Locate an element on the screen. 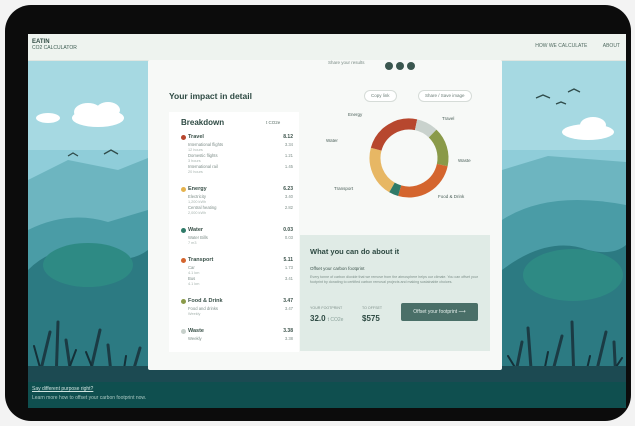 Image resolution: width=635 pixels, height=426 pixels. category-name: Transport is located at coordinates (201, 260).